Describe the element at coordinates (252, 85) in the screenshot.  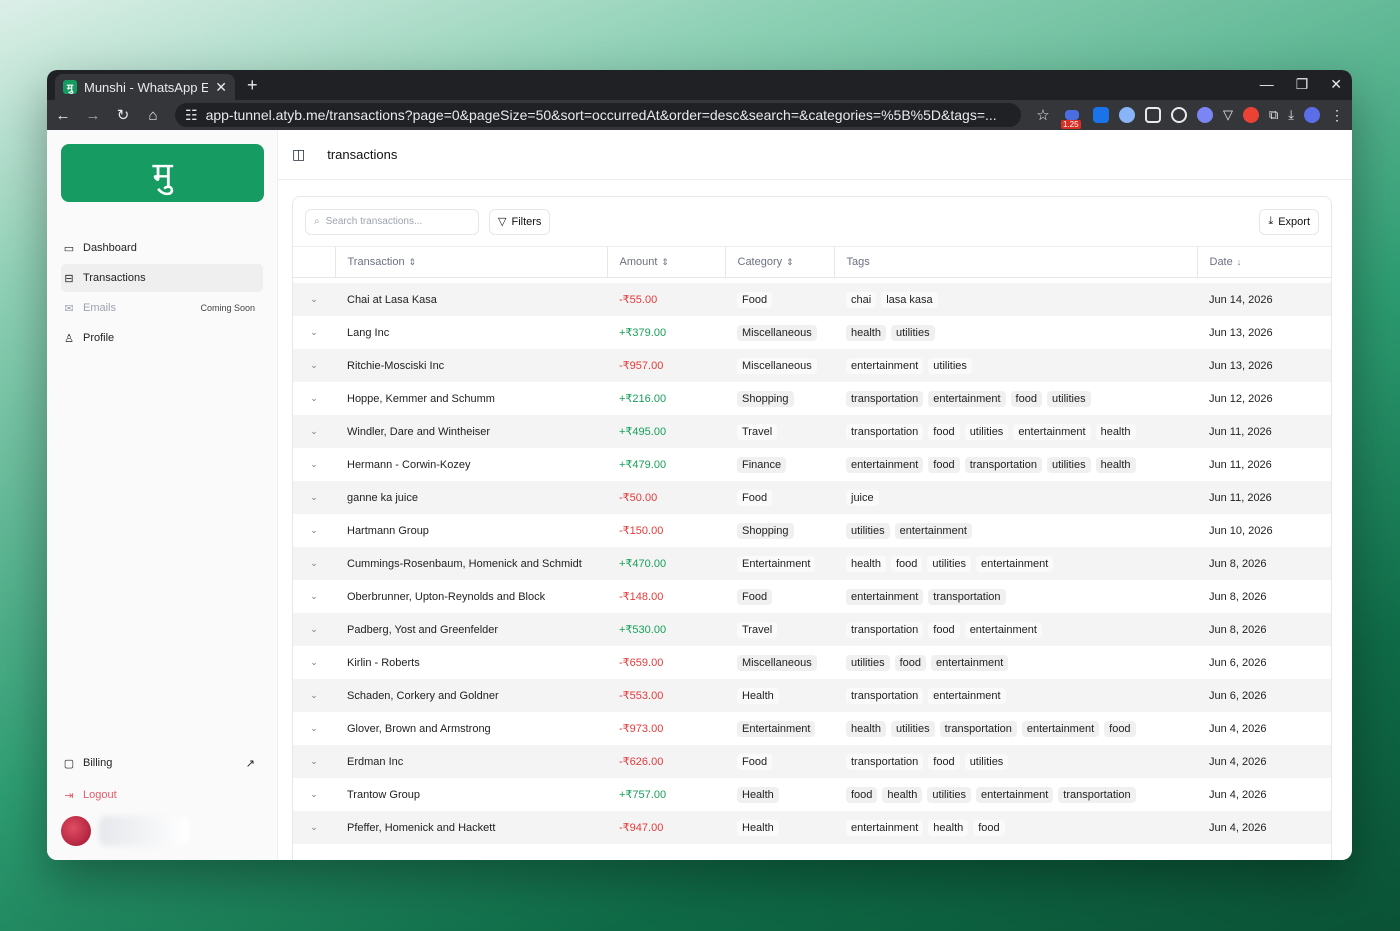
I see `new-tab-icon: +` at that location.